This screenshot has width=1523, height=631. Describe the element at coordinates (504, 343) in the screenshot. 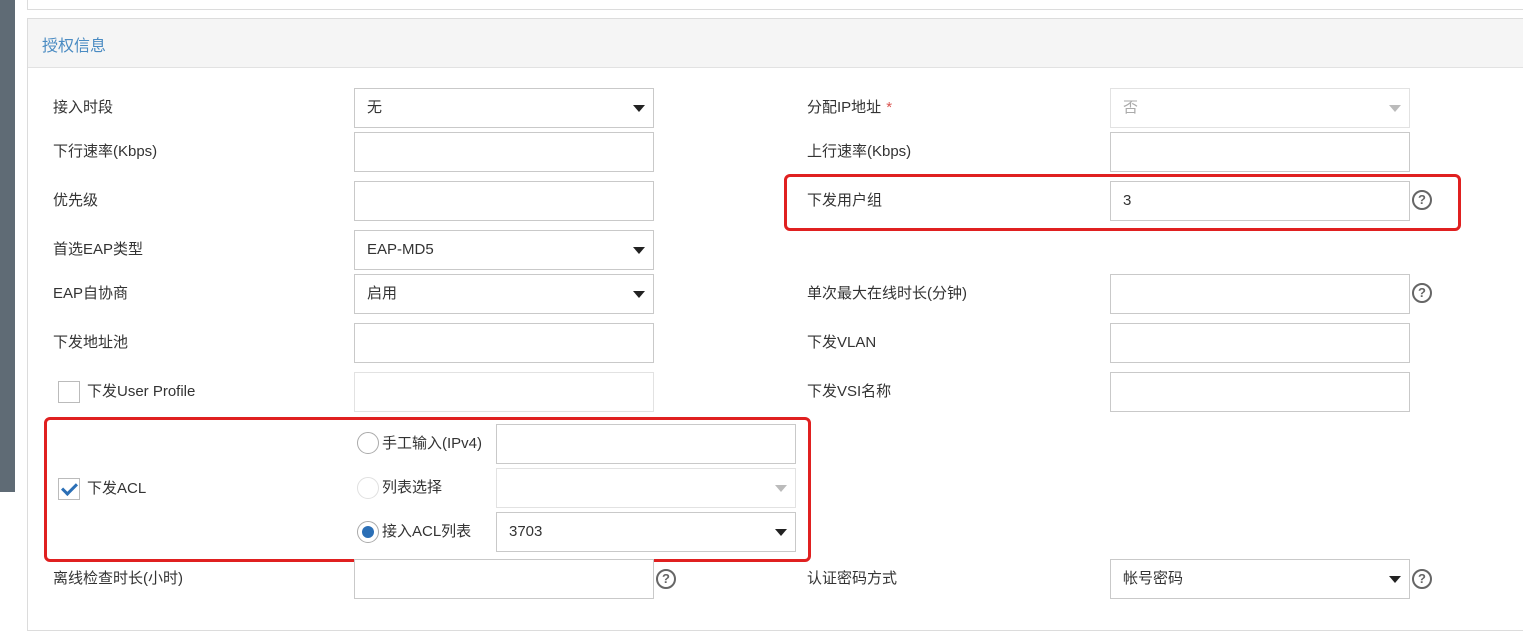

I see `address-pool-input` at that location.